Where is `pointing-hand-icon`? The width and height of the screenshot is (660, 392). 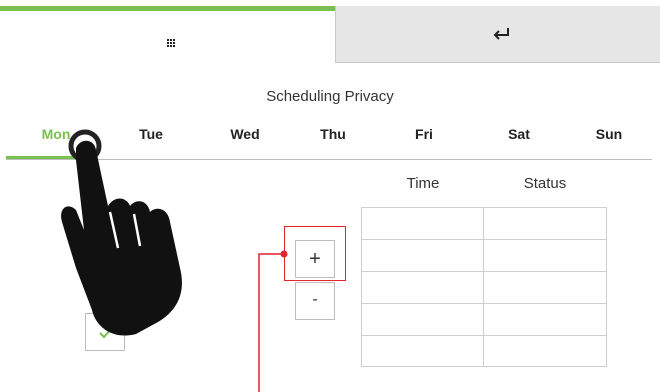
pointing-hand-icon is located at coordinates (121, 232).